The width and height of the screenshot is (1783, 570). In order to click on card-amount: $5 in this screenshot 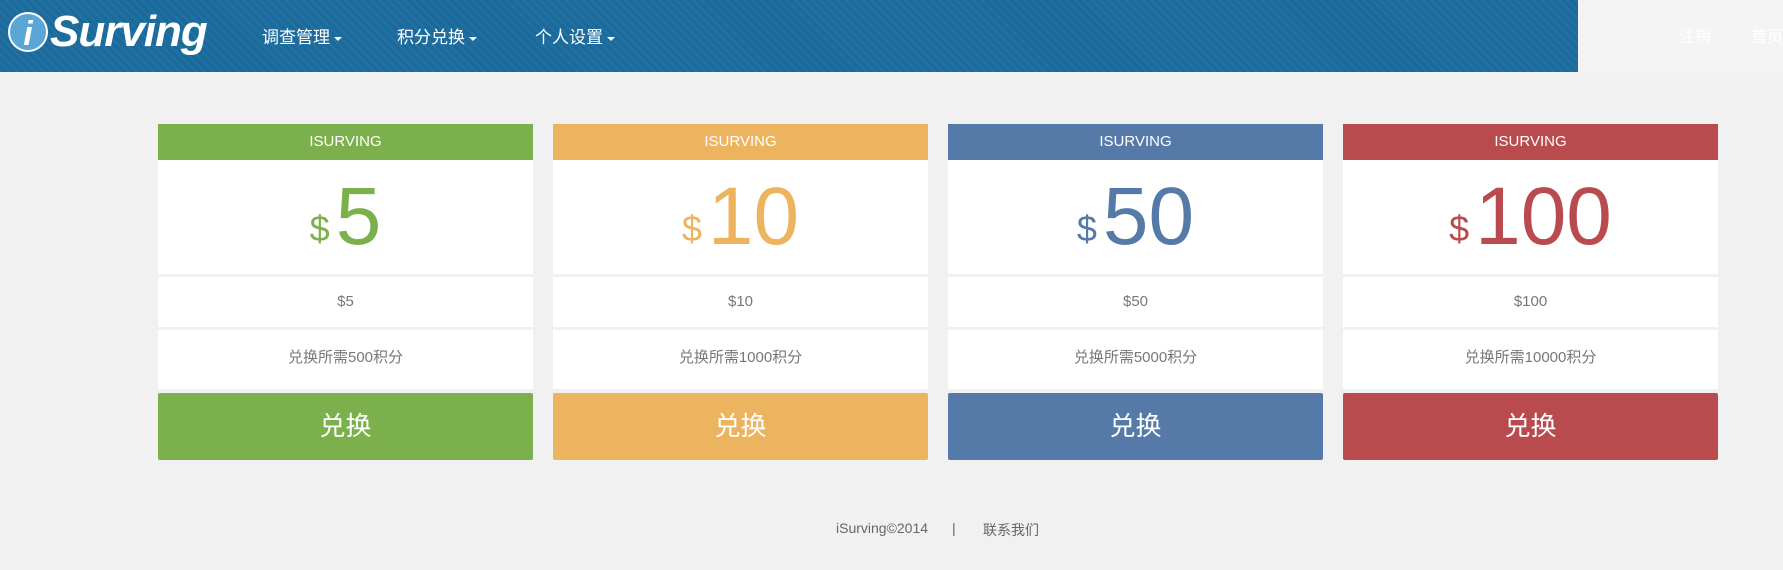, I will do `click(345, 302)`.